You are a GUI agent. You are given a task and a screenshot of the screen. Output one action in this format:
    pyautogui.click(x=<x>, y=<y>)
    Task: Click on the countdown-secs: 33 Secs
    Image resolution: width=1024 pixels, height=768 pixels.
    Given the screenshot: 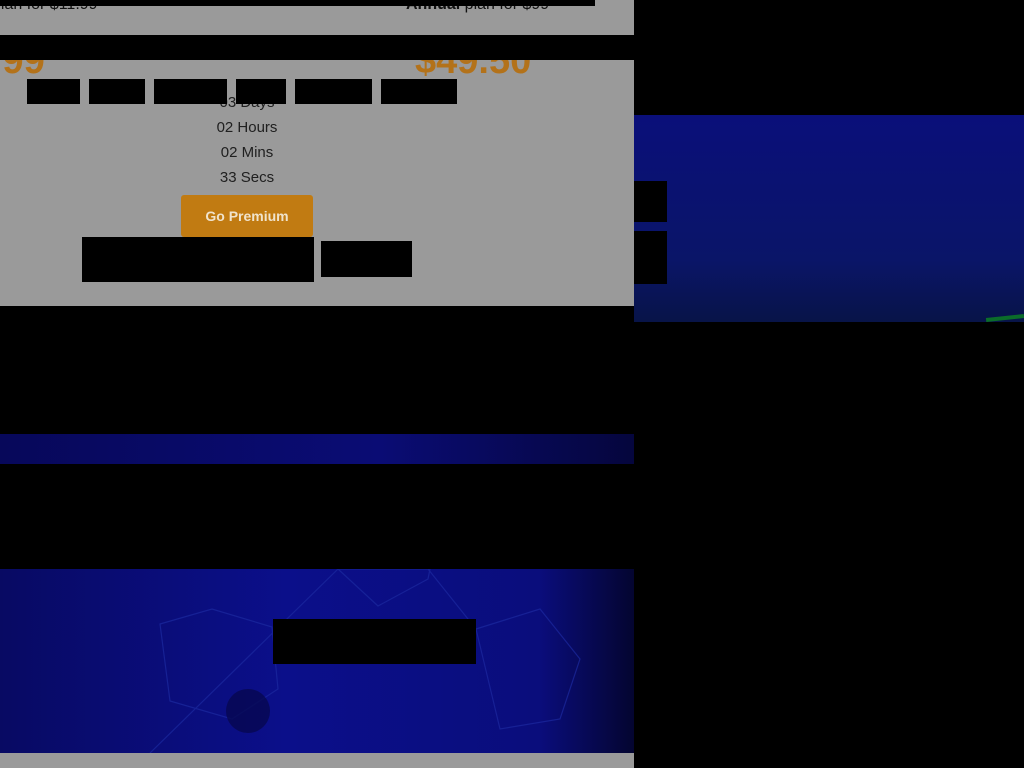 What is the action you would take?
    pyautogui.click(x=247, y=177)
    